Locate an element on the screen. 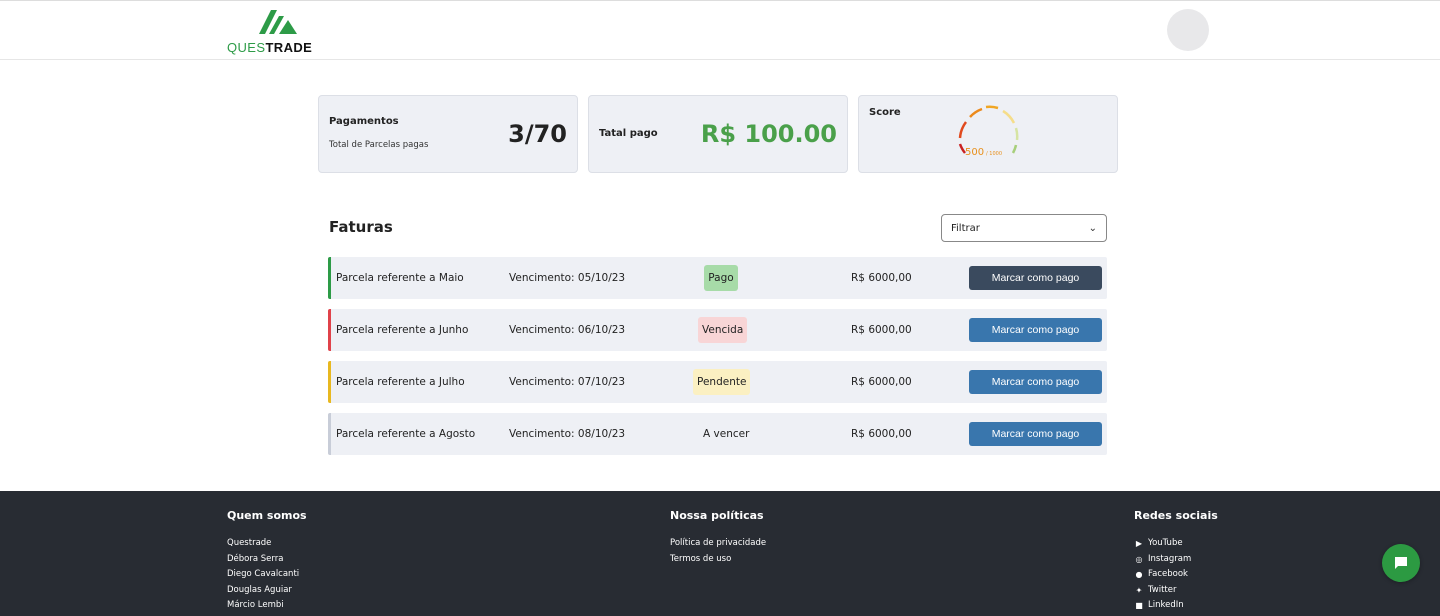  filter-select: Filtrar ⌄ is located at coordinates (1024, 228).